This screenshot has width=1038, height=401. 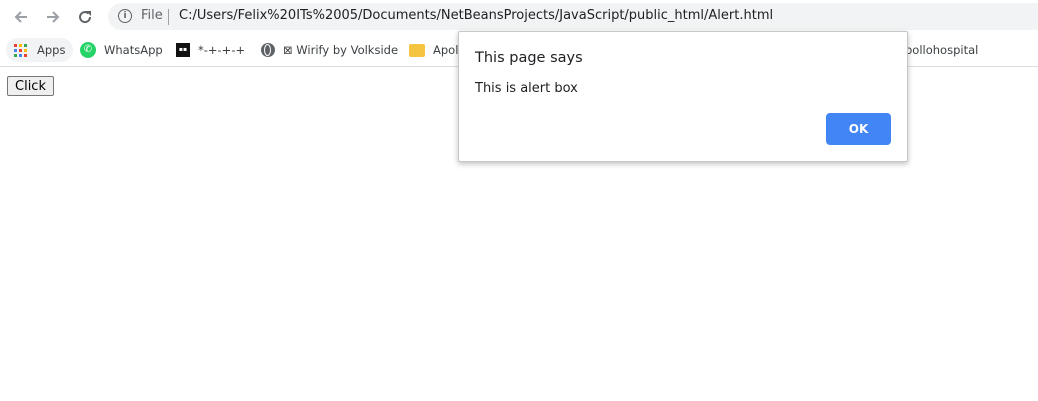 I want to click on bookmark-whatsapp: ✆ WhatsApp, so click(x=121, y=50).